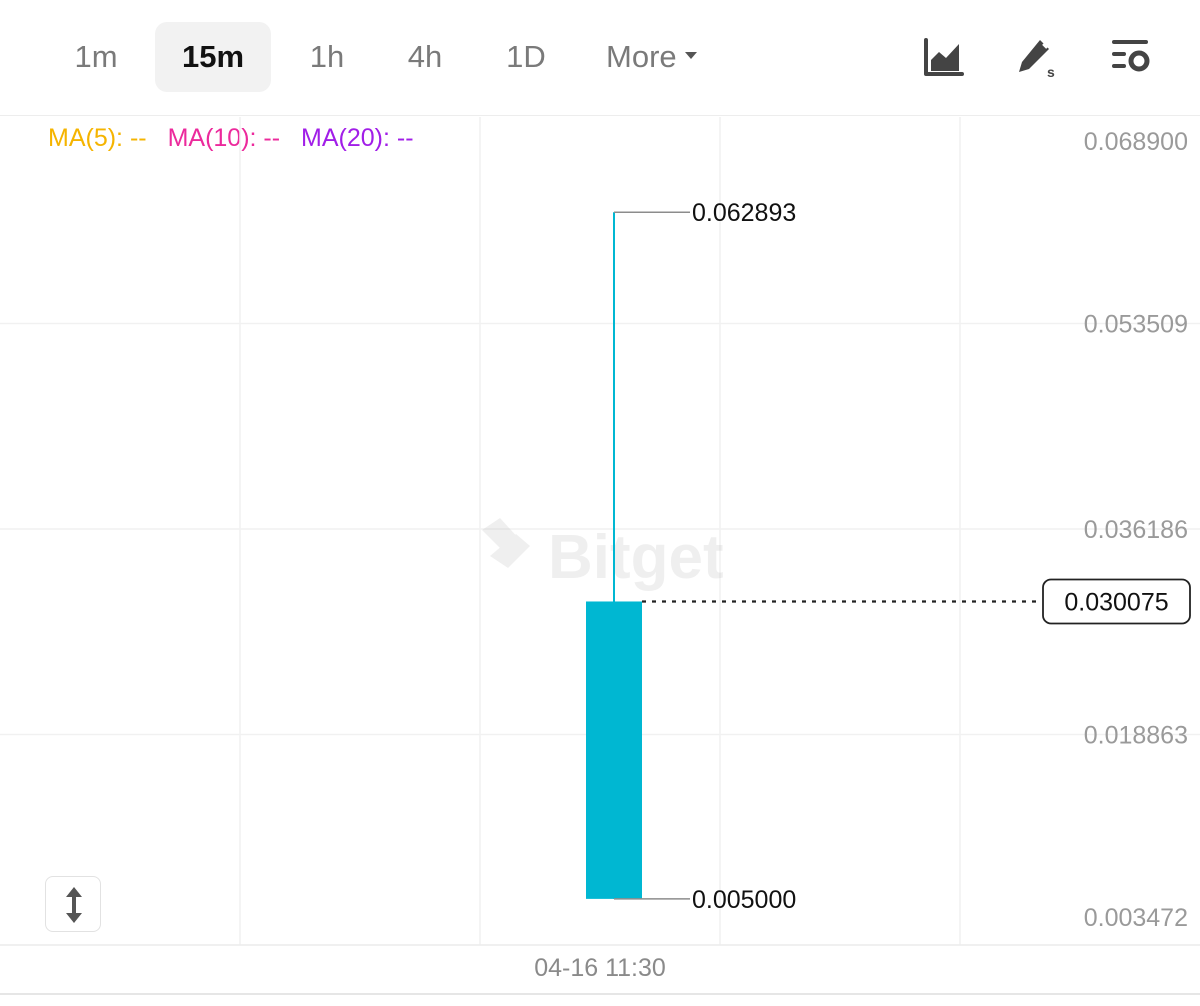 This screenshot has width=1200, height=1006. What do you see at coordinates (614, 750) in the screenshot?
I see `candle-body` at bounding box center [614, 750].